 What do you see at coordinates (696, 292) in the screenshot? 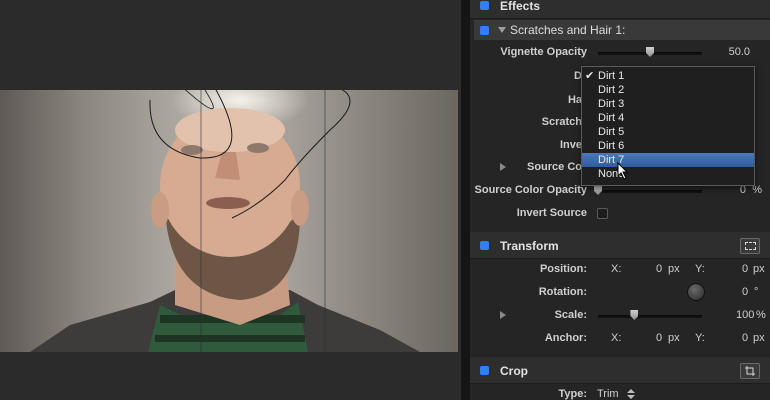
I see `rotation-dial` at bounding box center [696, 292].